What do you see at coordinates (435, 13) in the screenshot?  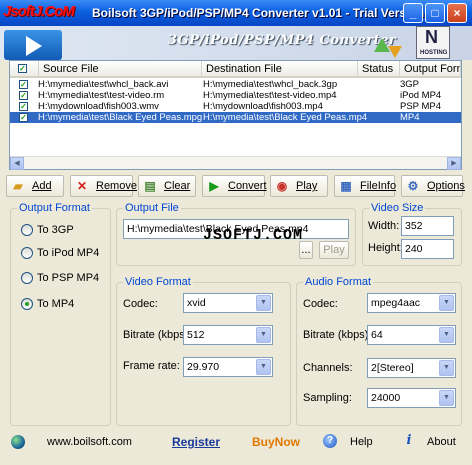 I see `maximize-button: □` at bounding box center [435, 13].